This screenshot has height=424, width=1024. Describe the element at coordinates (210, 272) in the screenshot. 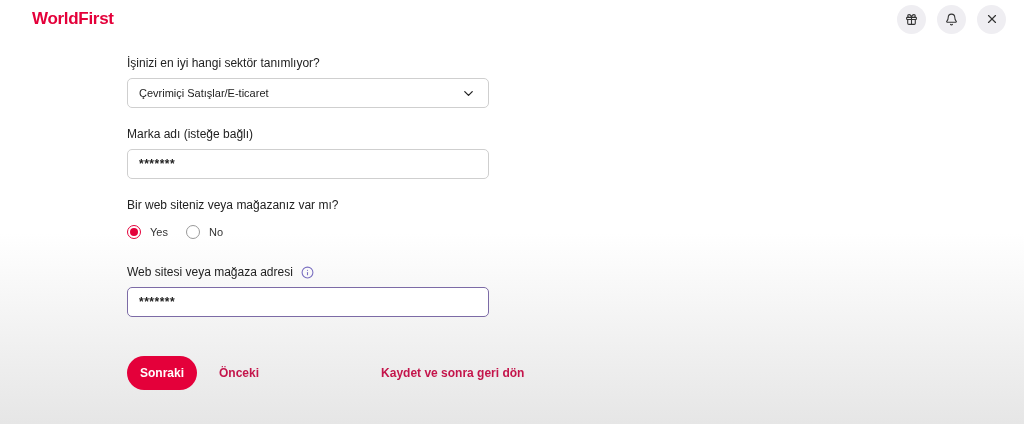

I see `field-label: Web sitesi veya mağaza adresi` at that location.